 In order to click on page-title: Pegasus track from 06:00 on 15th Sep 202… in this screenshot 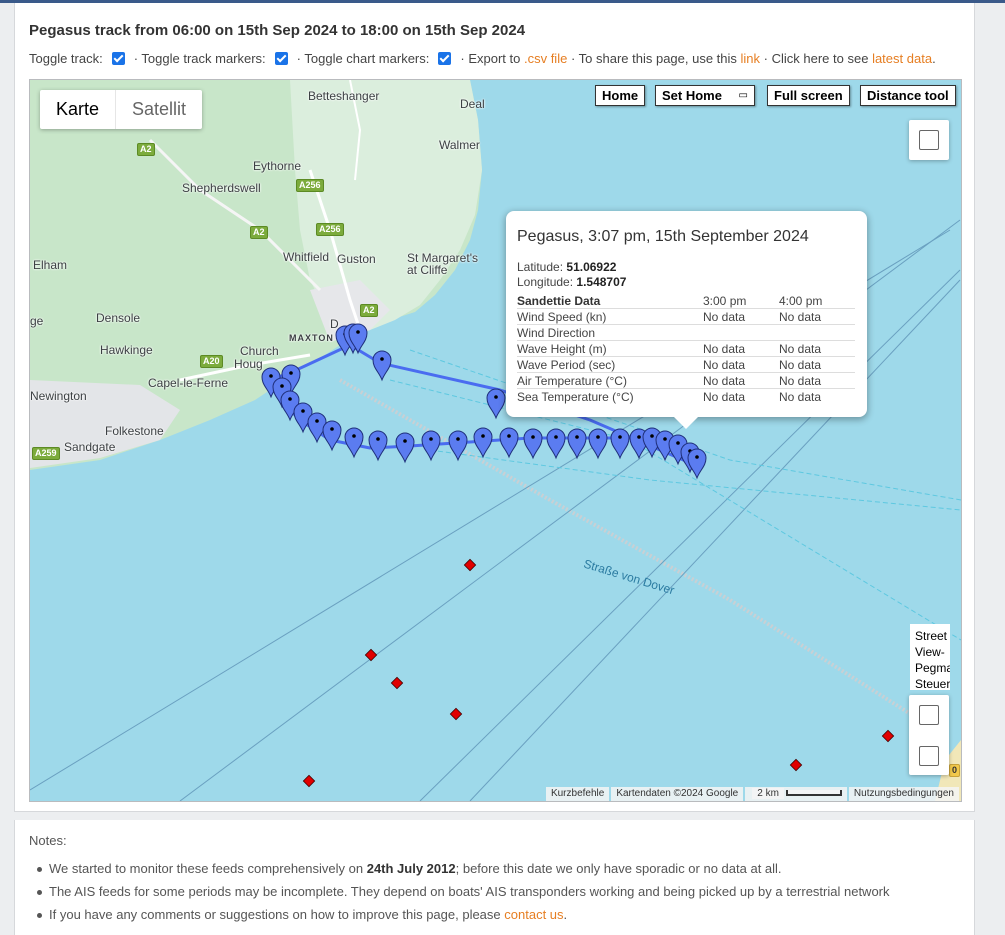, I will do `click(277, 30)`.